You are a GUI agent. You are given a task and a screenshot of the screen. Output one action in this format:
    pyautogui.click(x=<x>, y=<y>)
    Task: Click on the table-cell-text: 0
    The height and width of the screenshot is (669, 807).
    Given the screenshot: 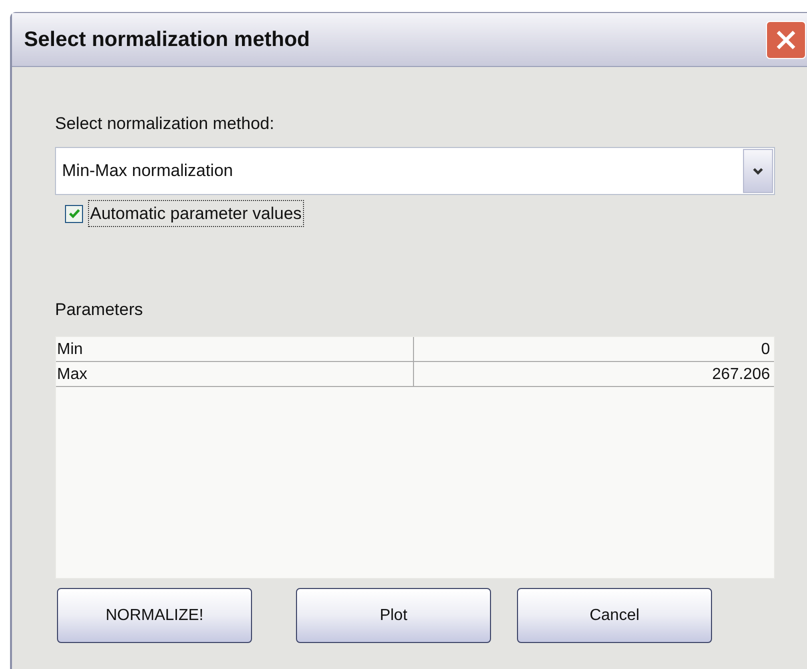 What is the action you would take?
    pyautogui.click(x=765, y=350)
    